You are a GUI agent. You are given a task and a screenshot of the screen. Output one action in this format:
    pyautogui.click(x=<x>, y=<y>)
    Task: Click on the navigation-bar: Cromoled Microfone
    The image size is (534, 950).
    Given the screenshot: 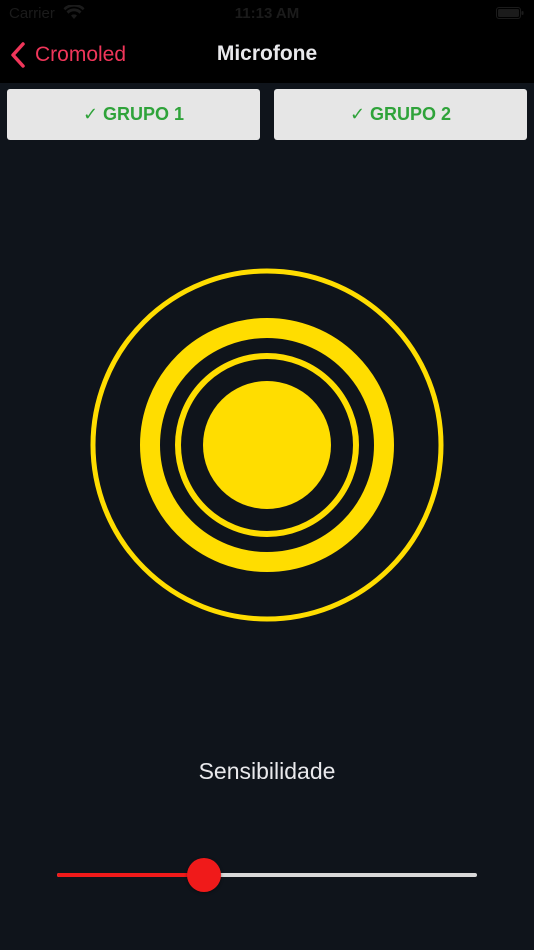 What is the action you would take?
    pyautogui.click(x=267, y=55)
    